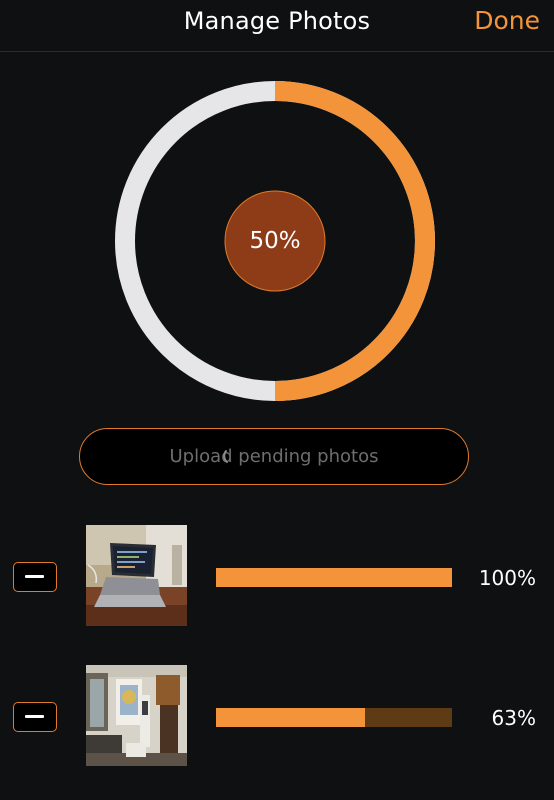 This screenshot has height=800, width=554. I want to click on navigation-bar: Manage Photos Done, so click(277, 26).